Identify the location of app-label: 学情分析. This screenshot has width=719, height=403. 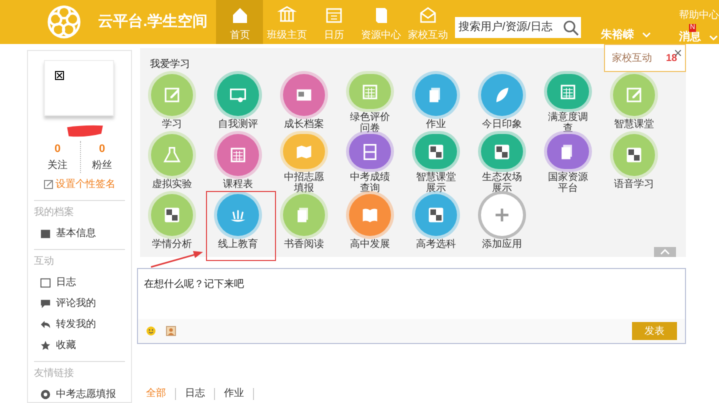
(172, 244).